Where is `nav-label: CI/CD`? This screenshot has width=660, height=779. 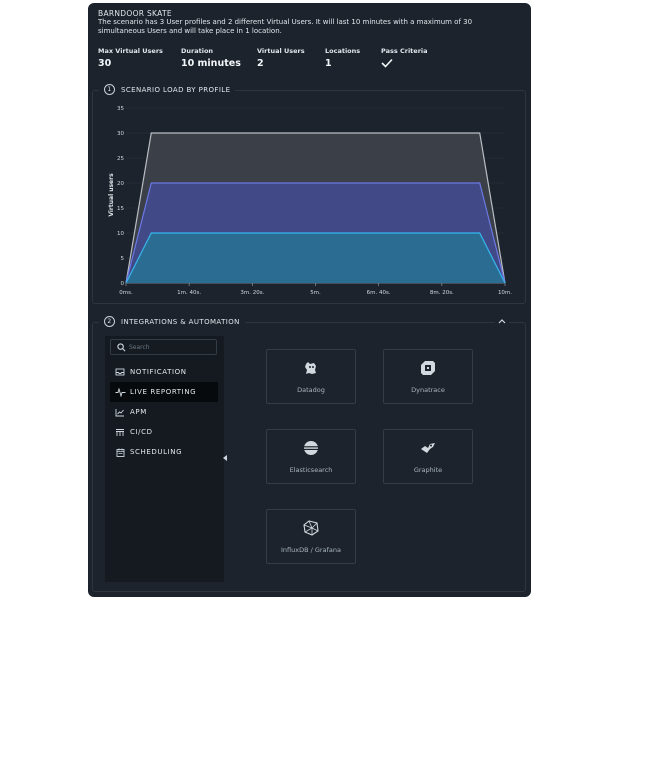
nav-label: CI/CD is located at coordinates (141, 432).